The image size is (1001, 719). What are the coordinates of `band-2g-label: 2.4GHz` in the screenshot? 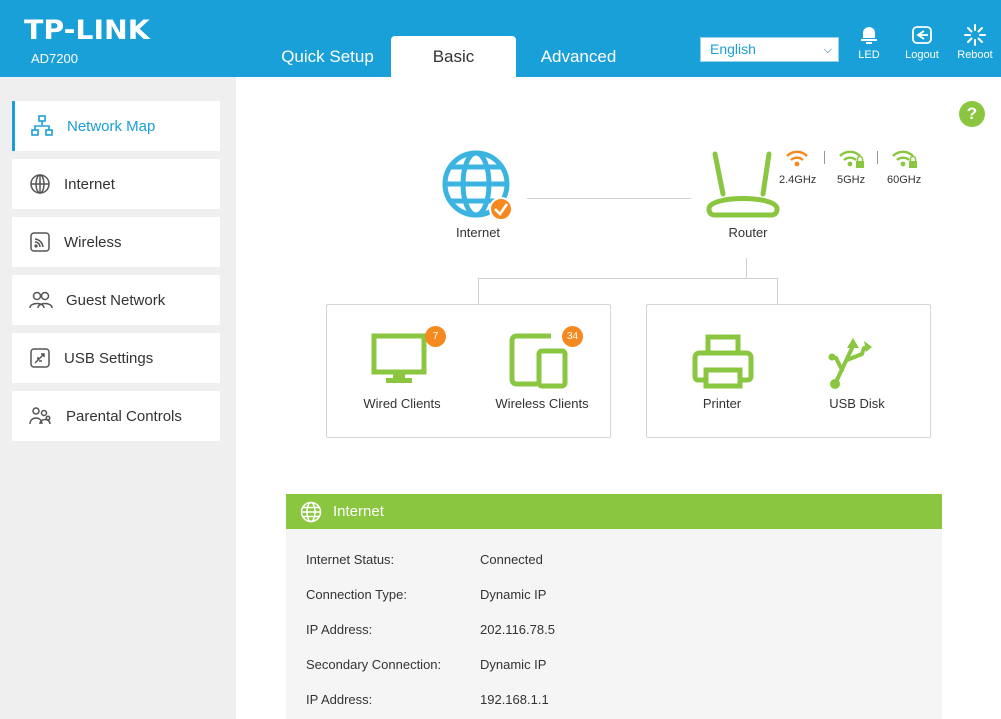 It's located at (798, 180).